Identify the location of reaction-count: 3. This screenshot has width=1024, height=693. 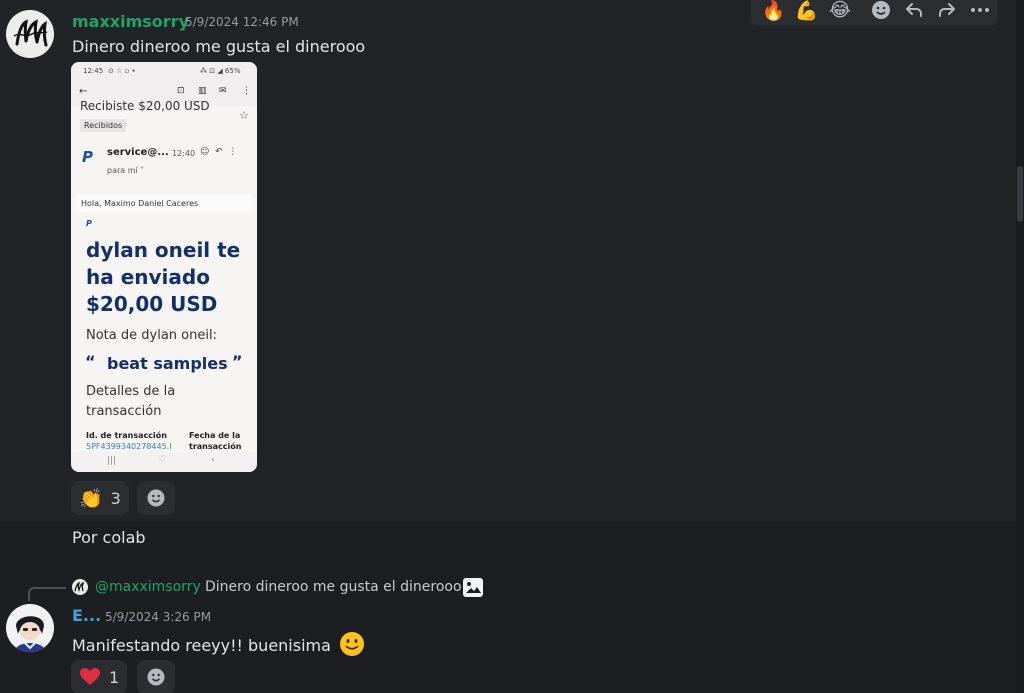
(115, 498).